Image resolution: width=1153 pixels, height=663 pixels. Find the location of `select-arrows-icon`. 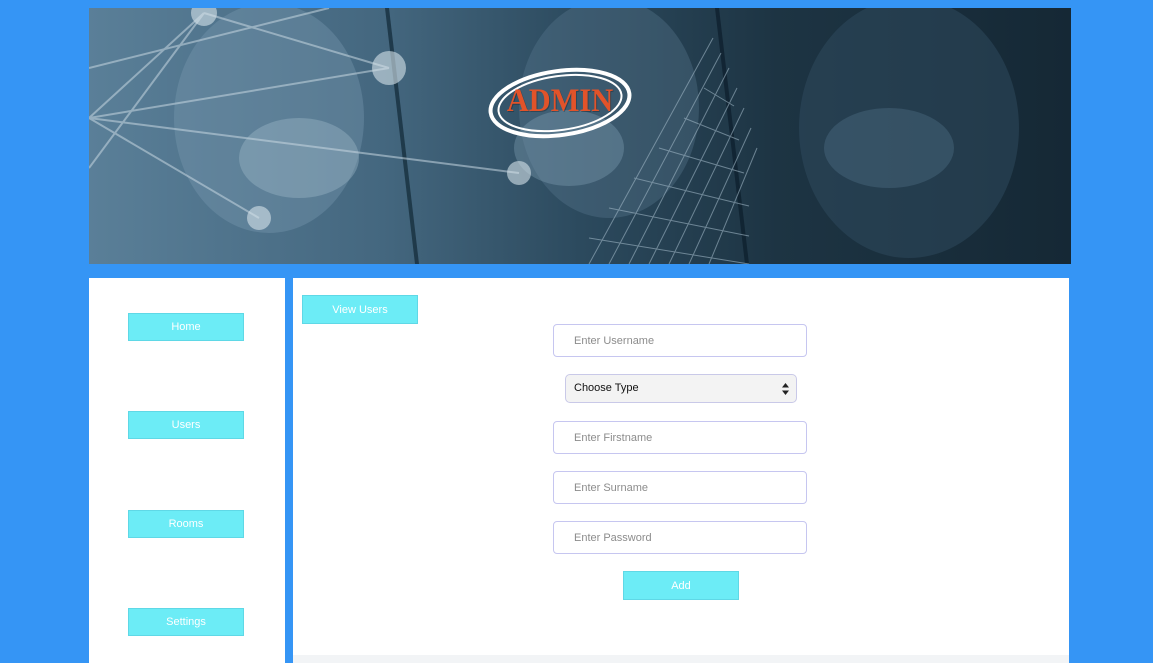

select-arrows-icon is located at coordinates (785, 389).